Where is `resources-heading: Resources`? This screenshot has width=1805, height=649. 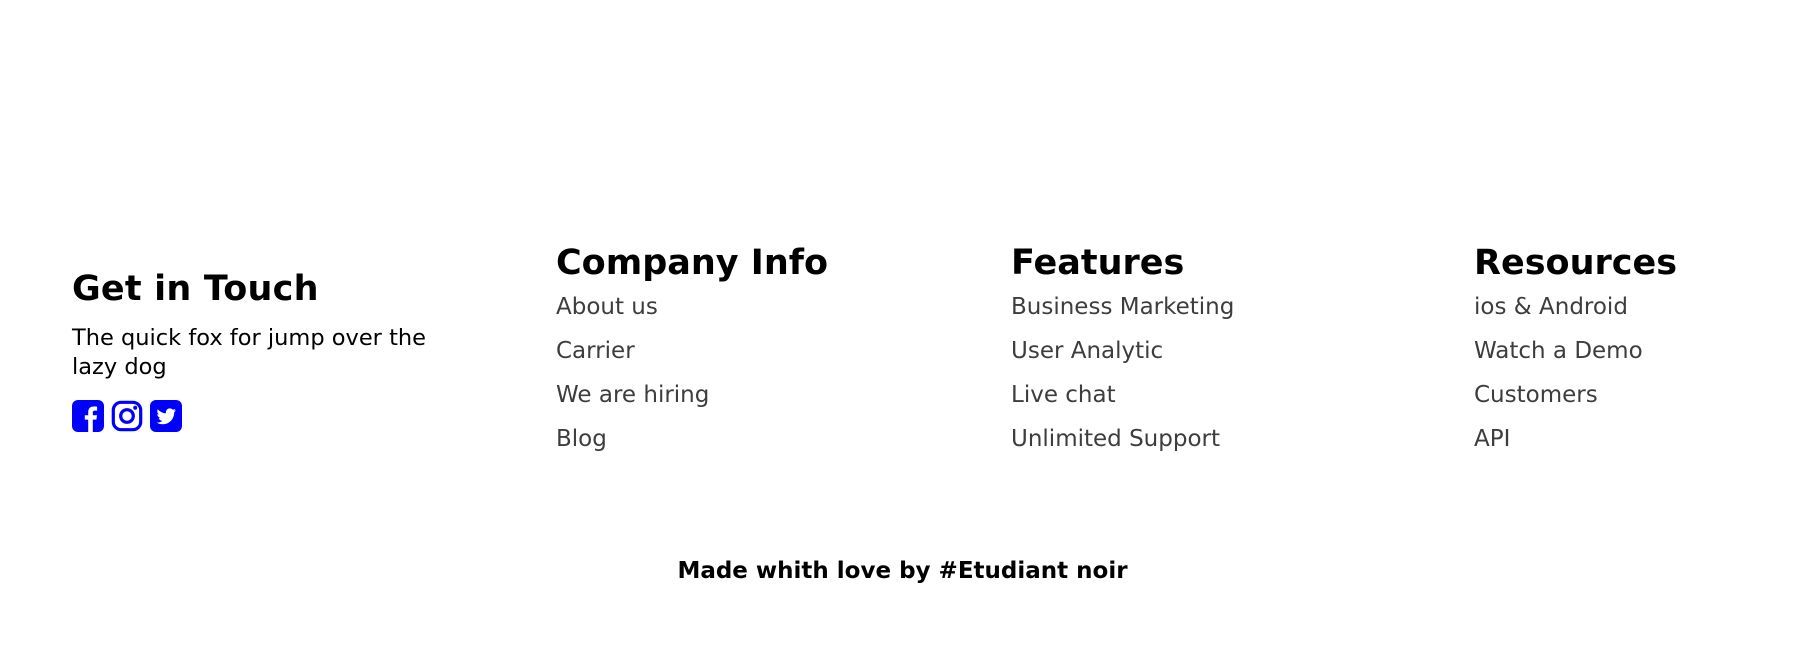 resources-heading: Resources is located at coordinates (1576, 263).